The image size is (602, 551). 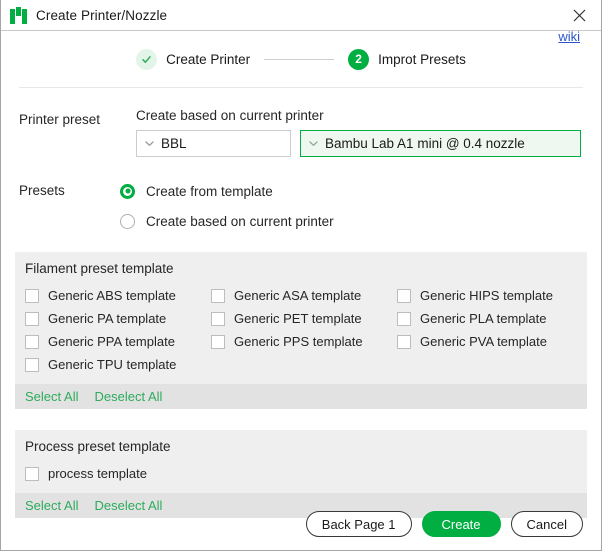 I want to click on filament-panel-actions: Select All Deselect All, so click(x=301, y=396).